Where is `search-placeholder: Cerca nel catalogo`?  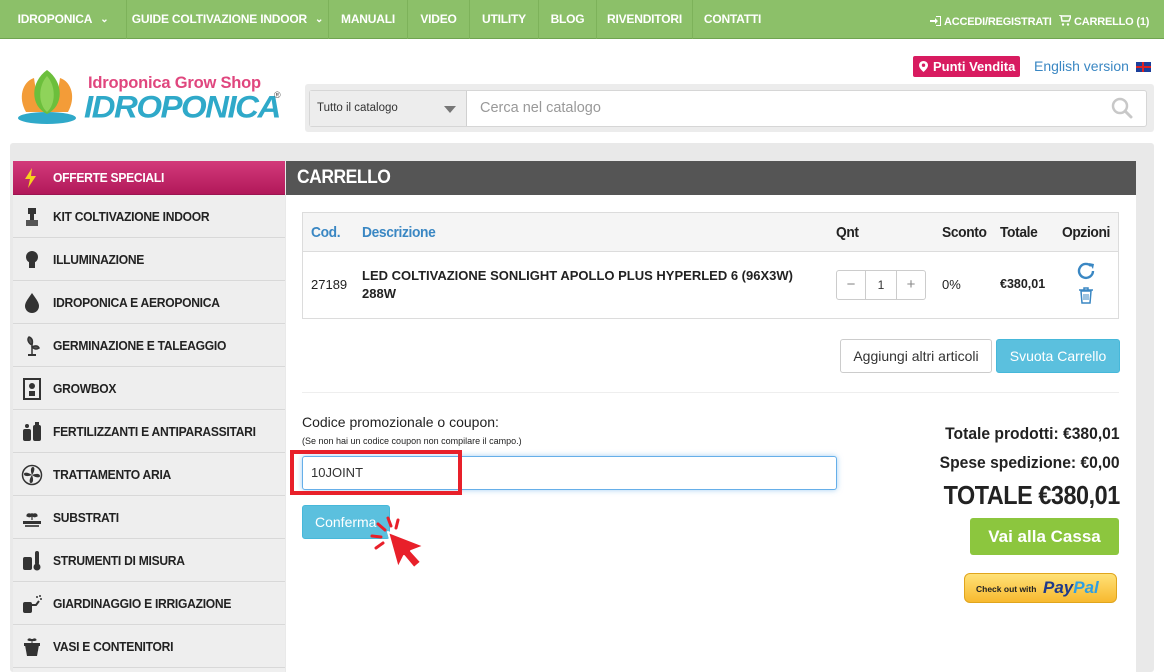
search-placeholder: Cerca nel catalogo is located at coordinates (540, 108).